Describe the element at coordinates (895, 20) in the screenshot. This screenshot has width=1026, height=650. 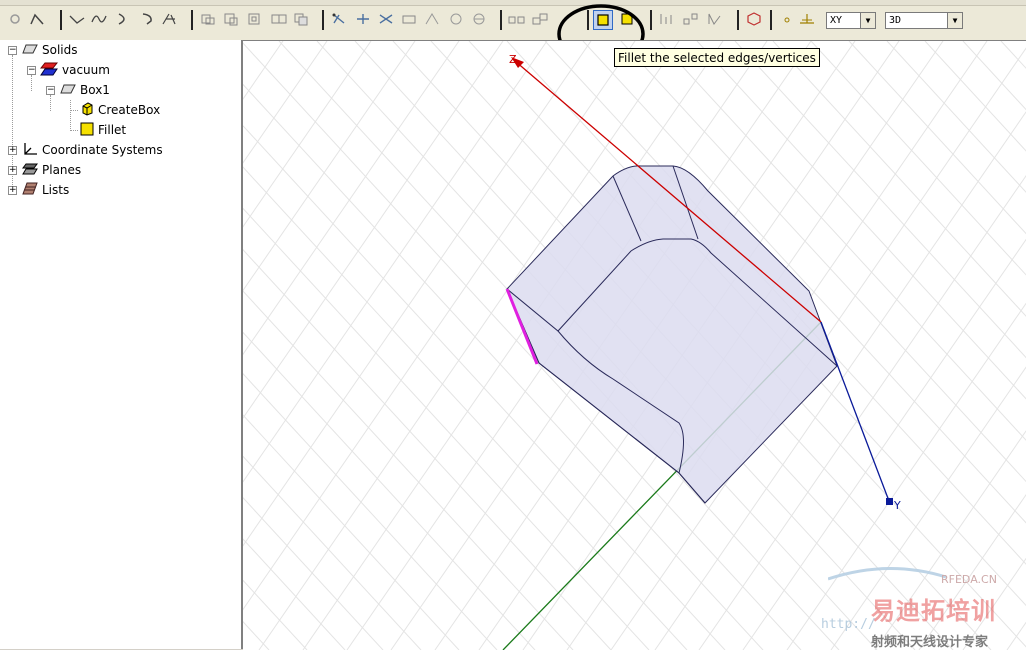
I see `view-mode-value: 3D` at that location.